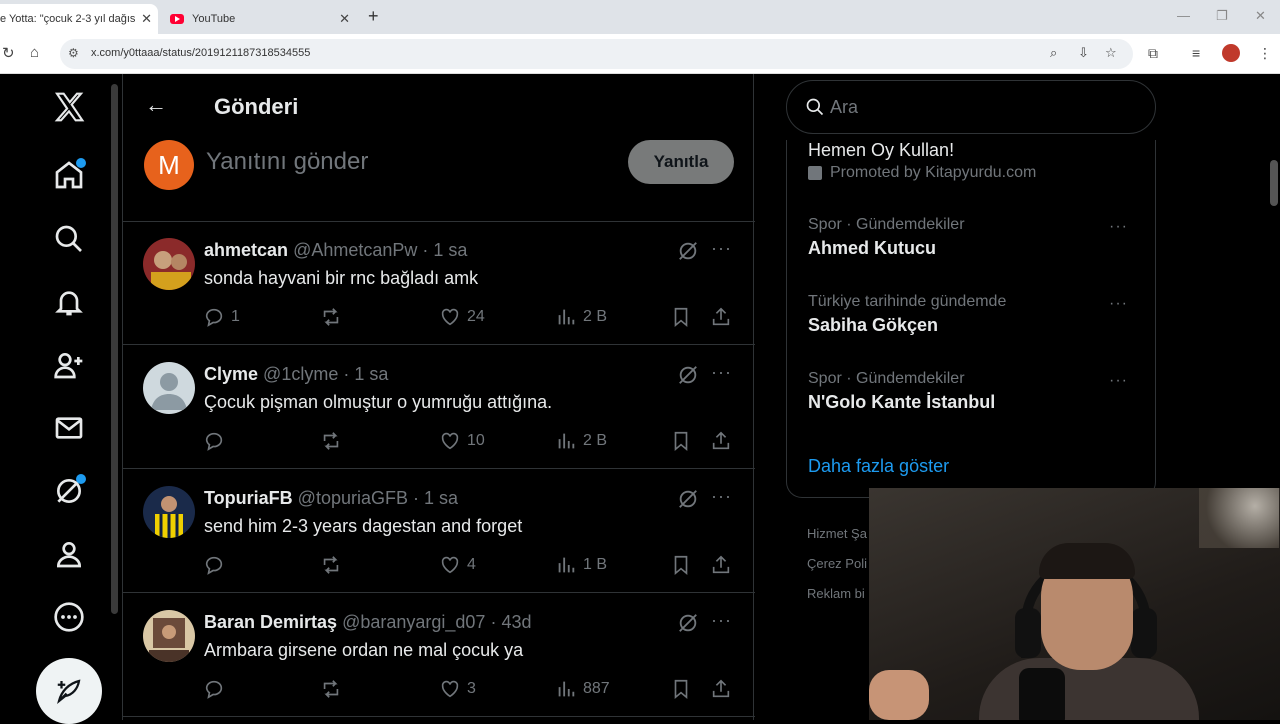  Describe the element at coordinates (510, 622) in the screenshot. I see `tweet-time: · 43d` at that location.